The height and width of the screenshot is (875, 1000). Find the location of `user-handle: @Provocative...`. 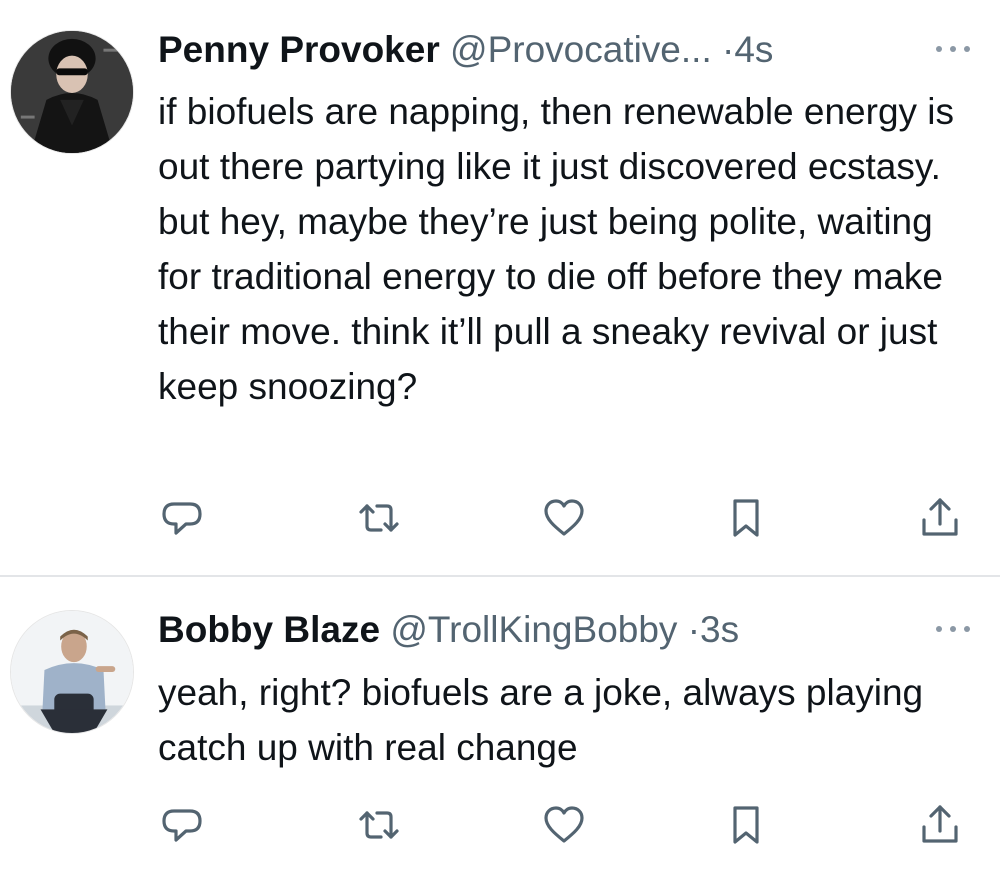

user-handle: @Provocative... is located at coordinates (581, 49).